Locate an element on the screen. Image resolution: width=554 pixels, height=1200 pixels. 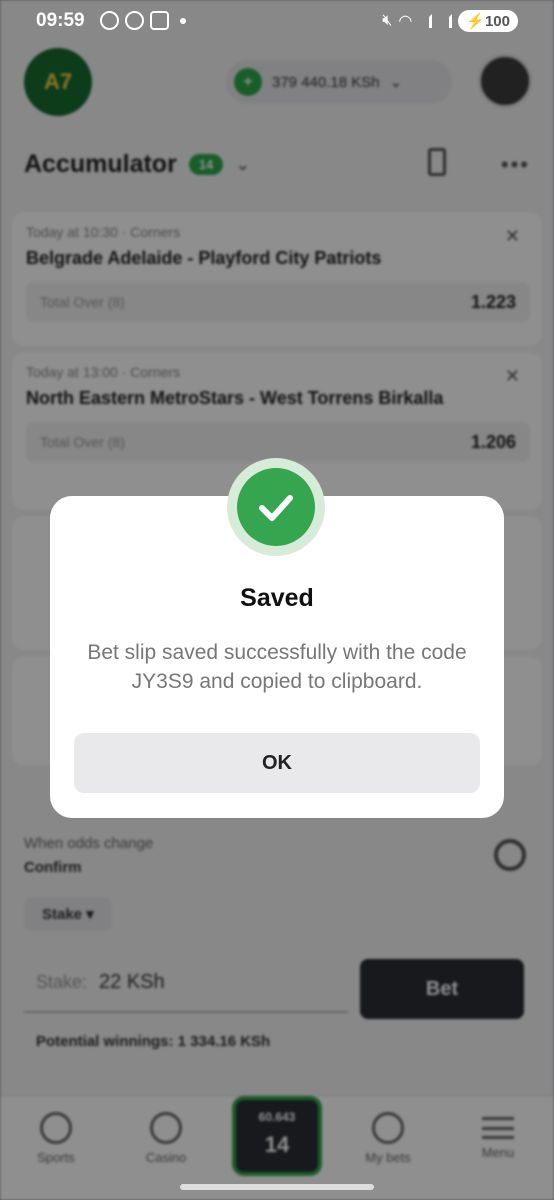
notification-icons is located at coordinates (134, 20).